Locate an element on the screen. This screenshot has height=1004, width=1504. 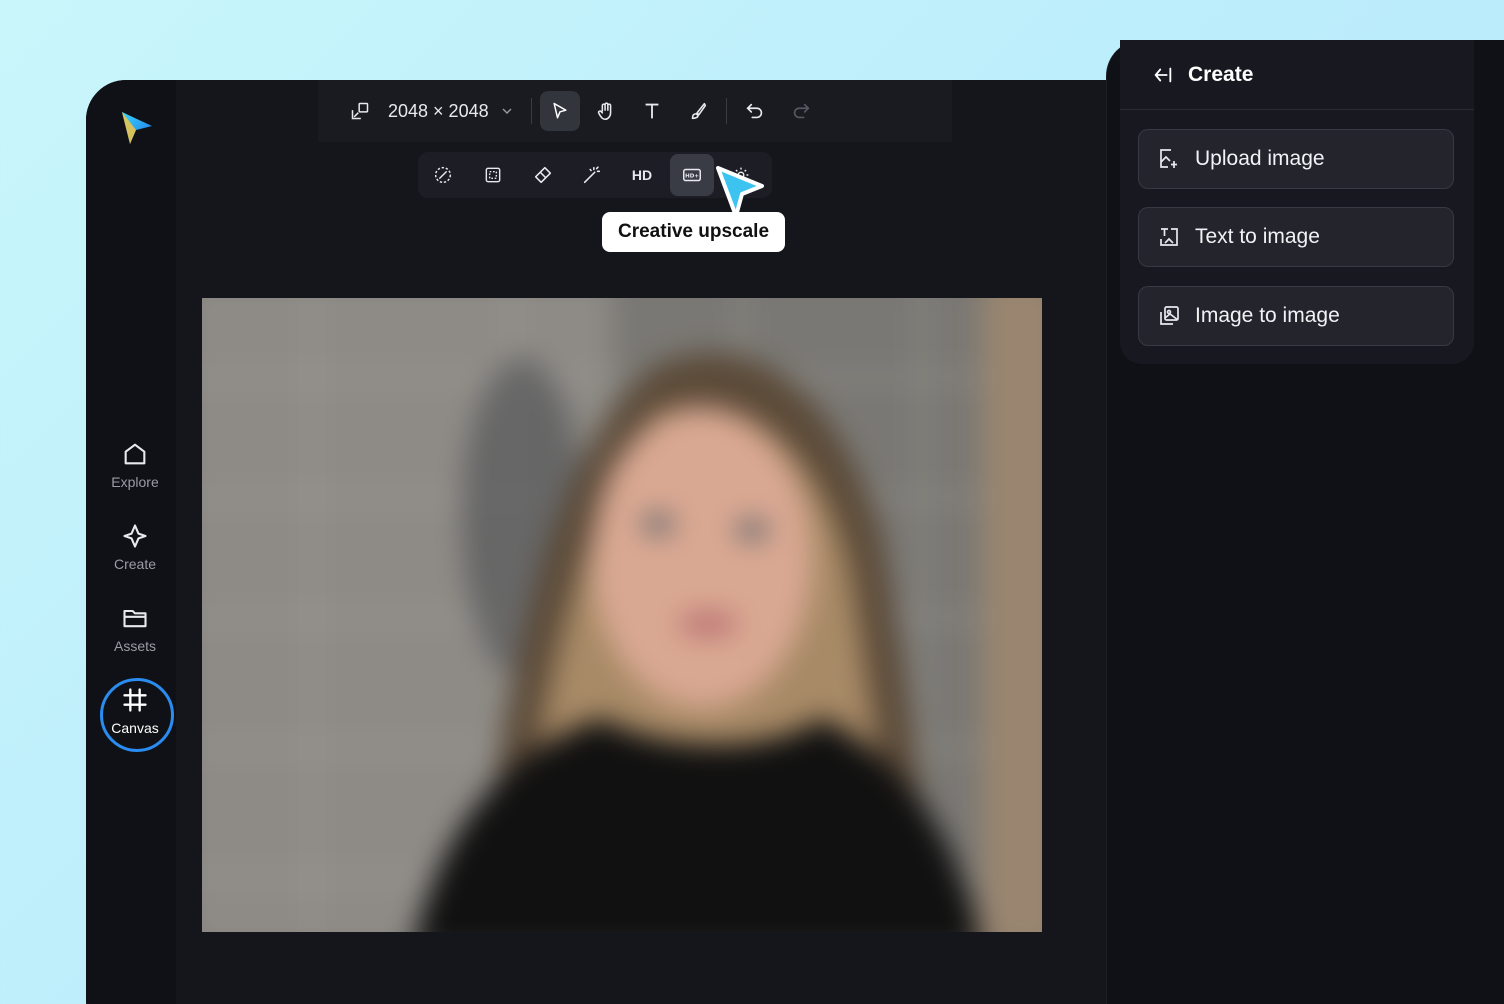
image-to-image-button: Image to image is located at coordinates (1296, 316).